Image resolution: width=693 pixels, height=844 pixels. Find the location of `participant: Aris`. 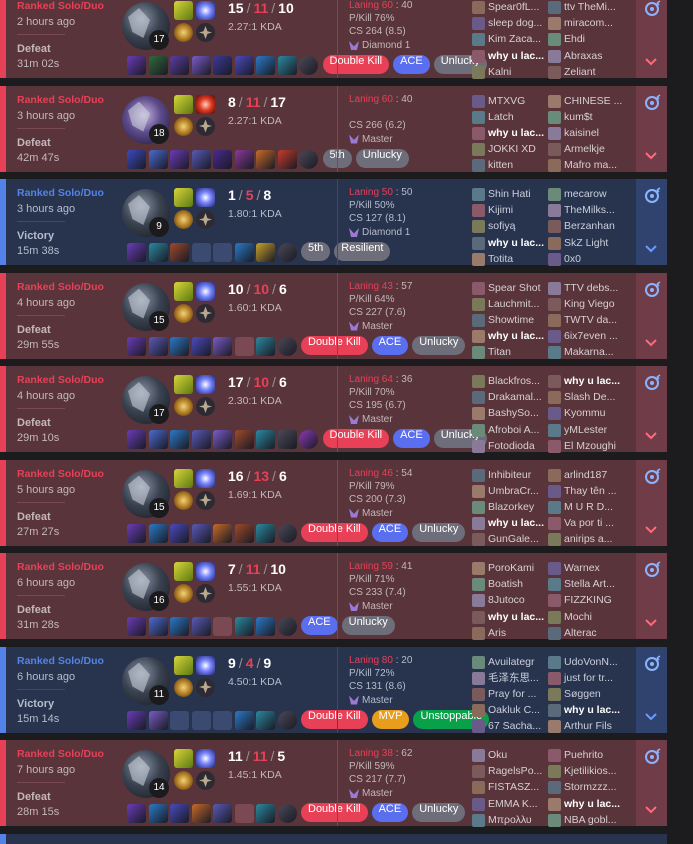

participant: Aris is located at coordinates (511, 633).